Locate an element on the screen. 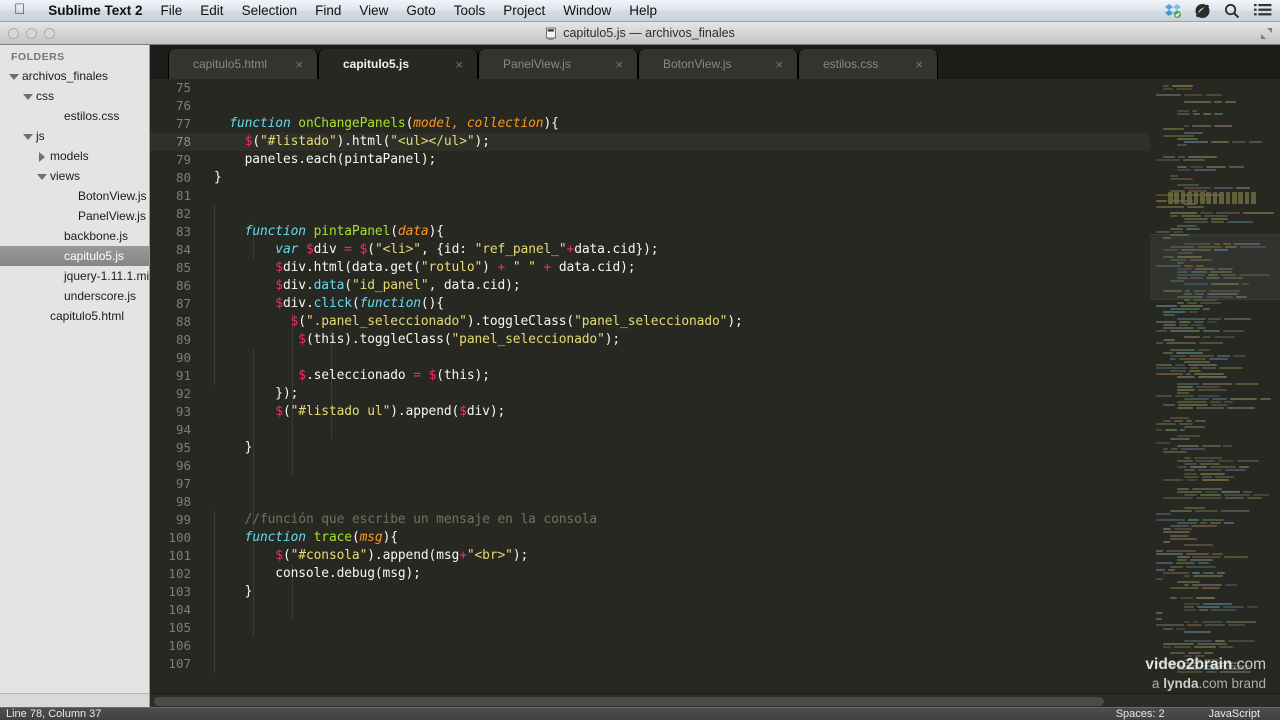  tree-item-estilos-css: estilos.css is located at coordinates (74, 116).